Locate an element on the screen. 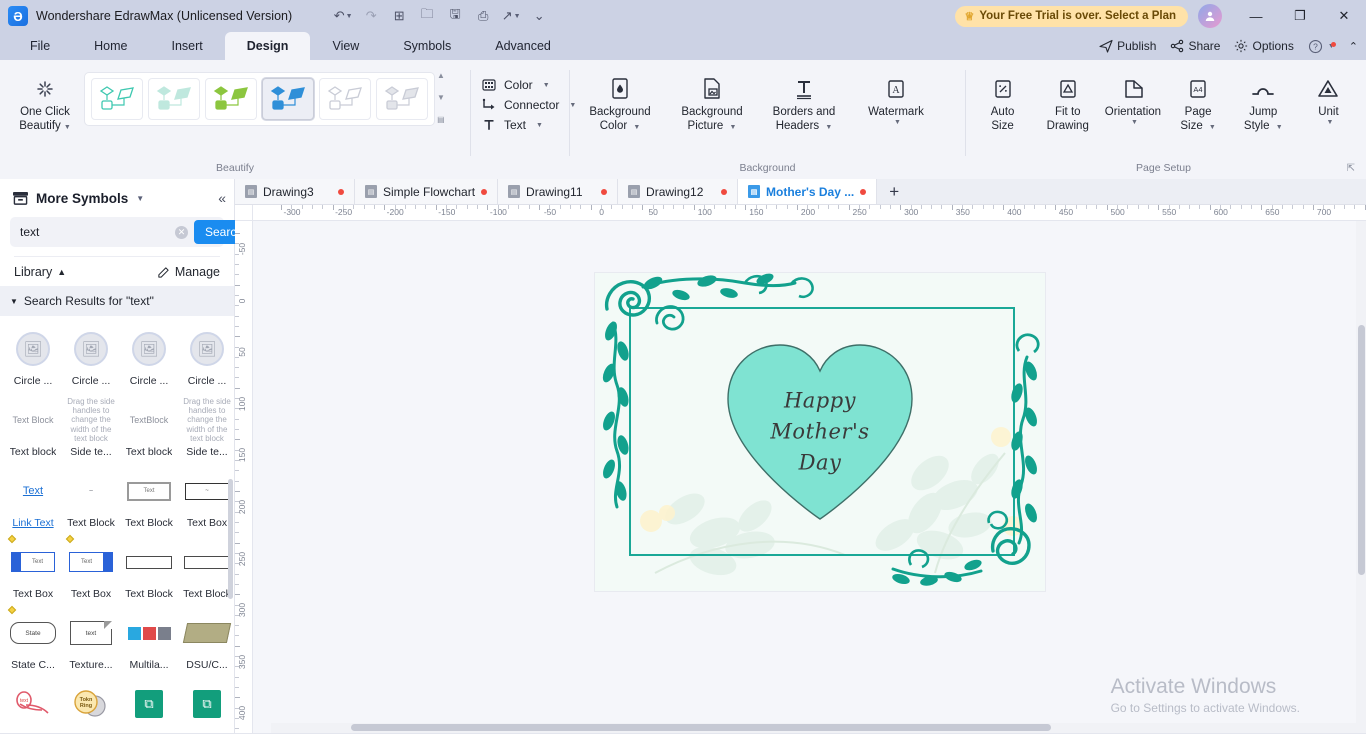  canvas-vertical-scrollbar-thumb is located at coordinates (1361, 450).